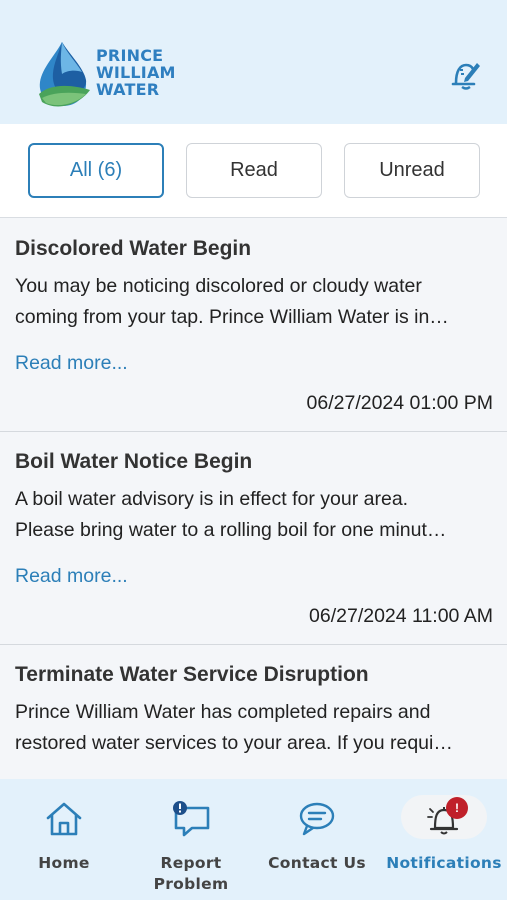 The image size is (507, 900). Describe the element at coordinates (444, 863) in the screenshot. I see `tab-notifications-label: Notifications` at that location.